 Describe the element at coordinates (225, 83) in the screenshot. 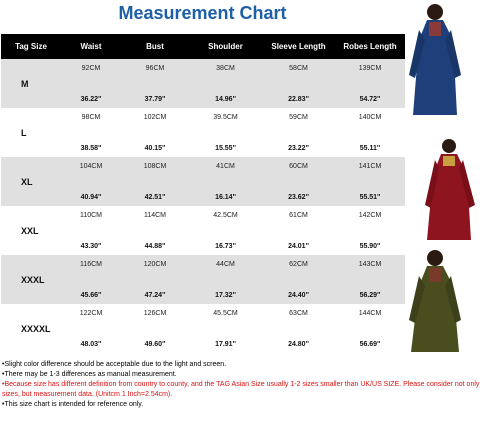

I see `shoulder-cell: 38CM 14.96''` at that location.